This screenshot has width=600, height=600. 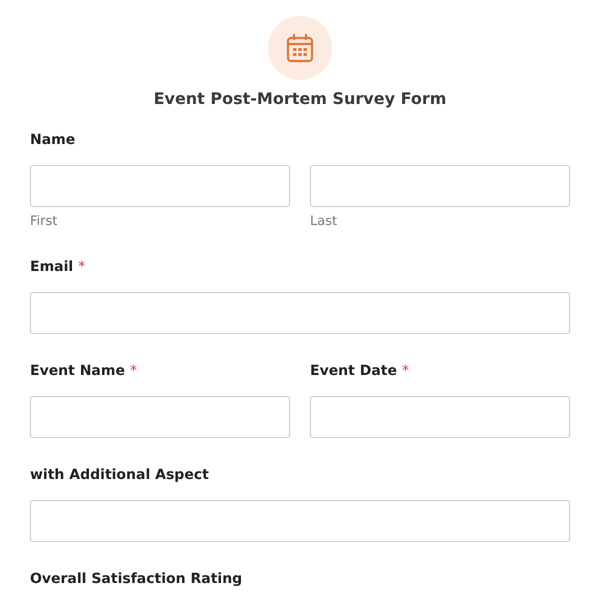 I want to click on field-sublabel: First, so click(x=44, y=222).